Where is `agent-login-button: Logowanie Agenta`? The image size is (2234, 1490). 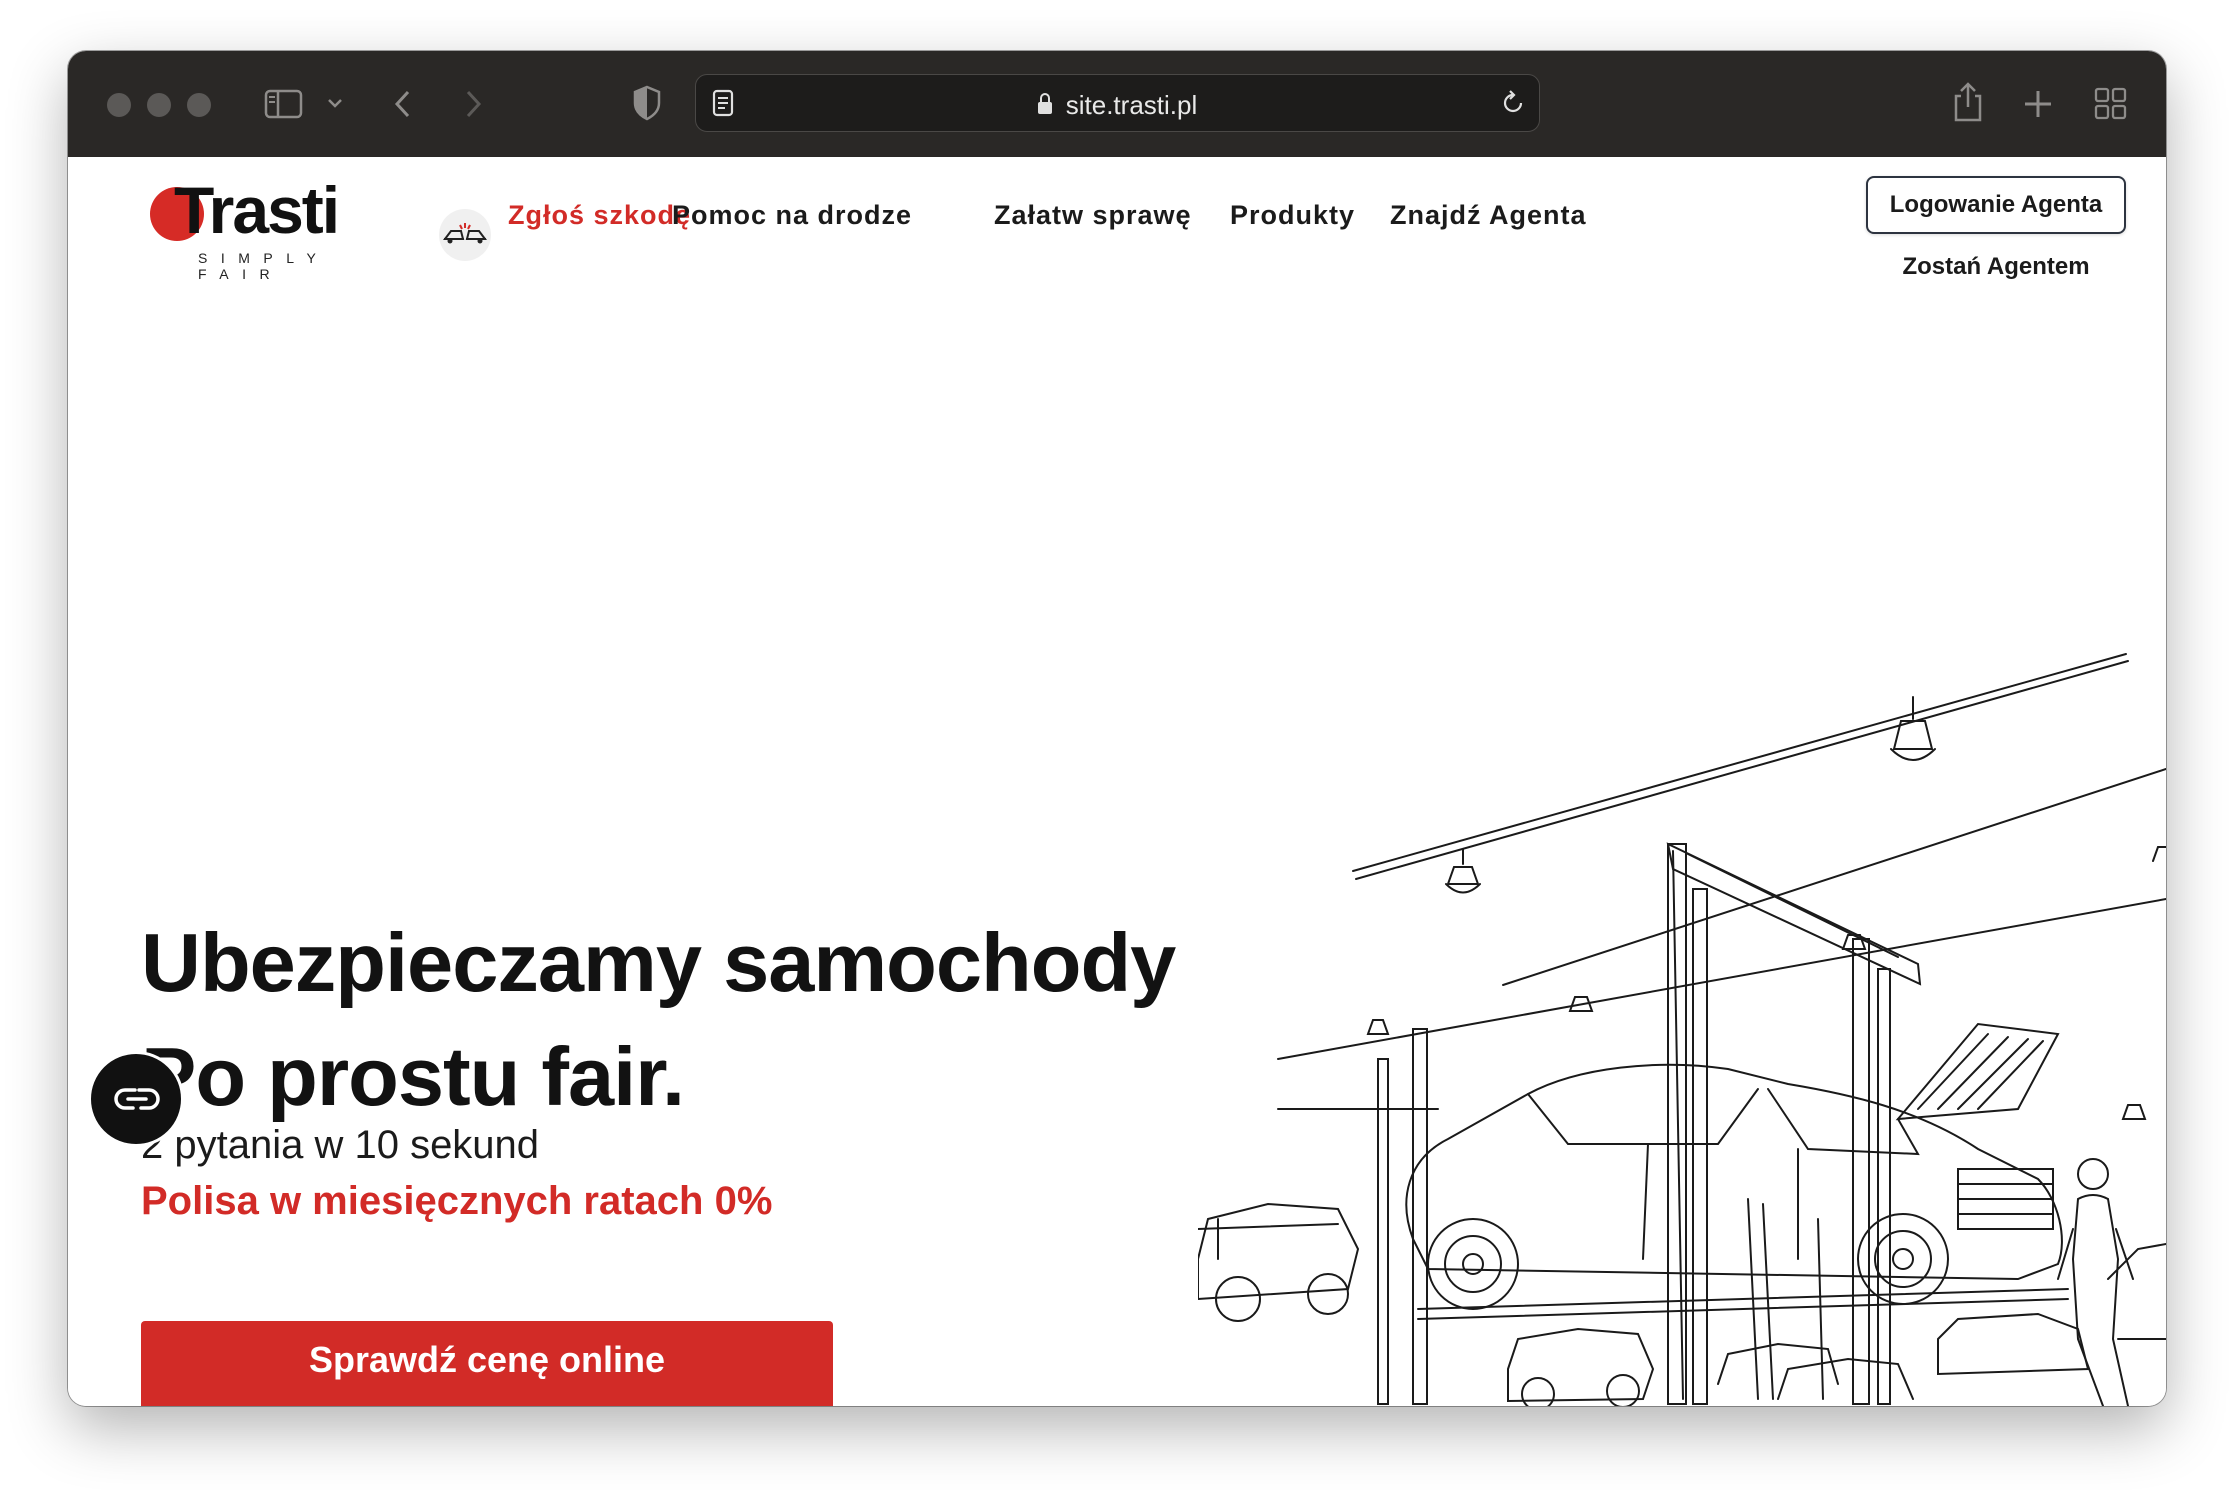 agent-login-button: Logowanie Agenta is located at coordinates (1996, 205).